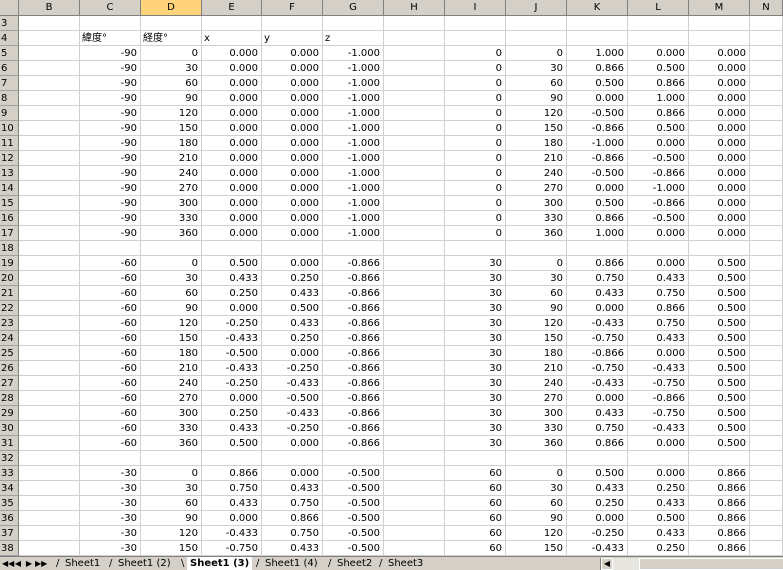 The width and height of the screenshot is (783, 570). Describe the element at coordinates (171, 8) in the screenshot. I see `column-header-d: D` at that location.